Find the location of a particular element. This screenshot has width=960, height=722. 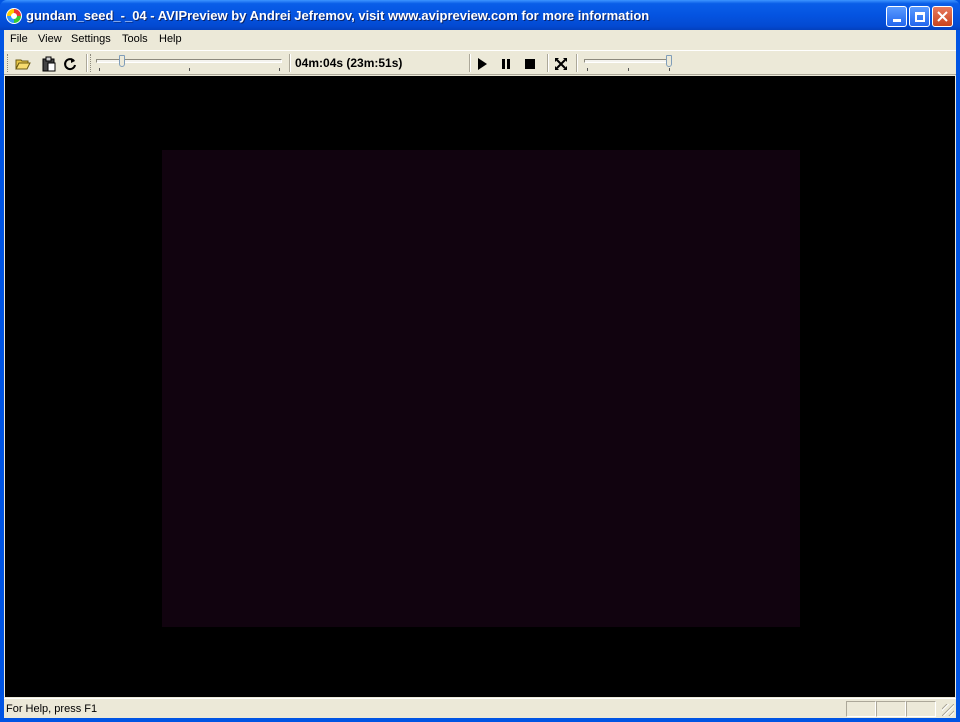

pause-button is located at coordinates (506, 64).